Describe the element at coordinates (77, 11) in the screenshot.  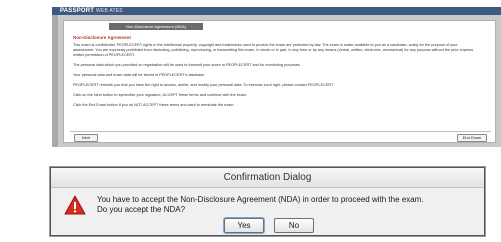
I see `logo-main: PASSPORT` at that location.